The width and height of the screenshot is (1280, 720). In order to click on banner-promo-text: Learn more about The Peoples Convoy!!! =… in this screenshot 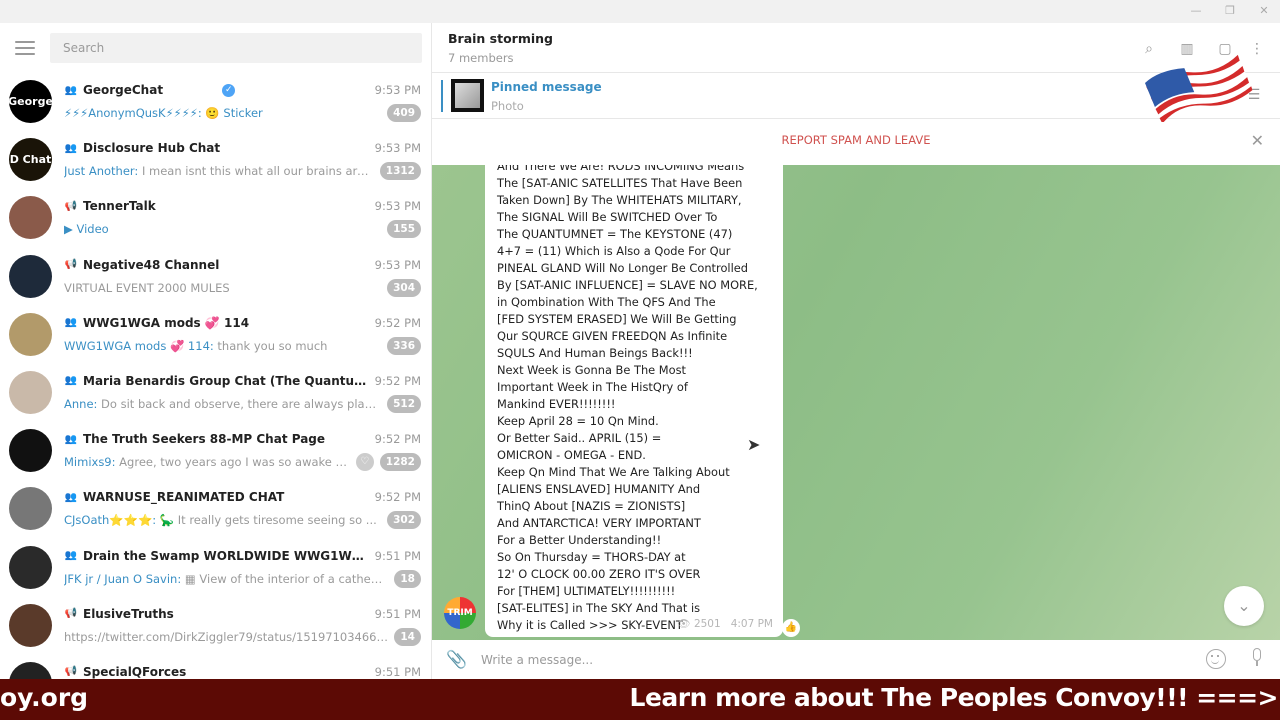, I will do `click(954, 697)`.